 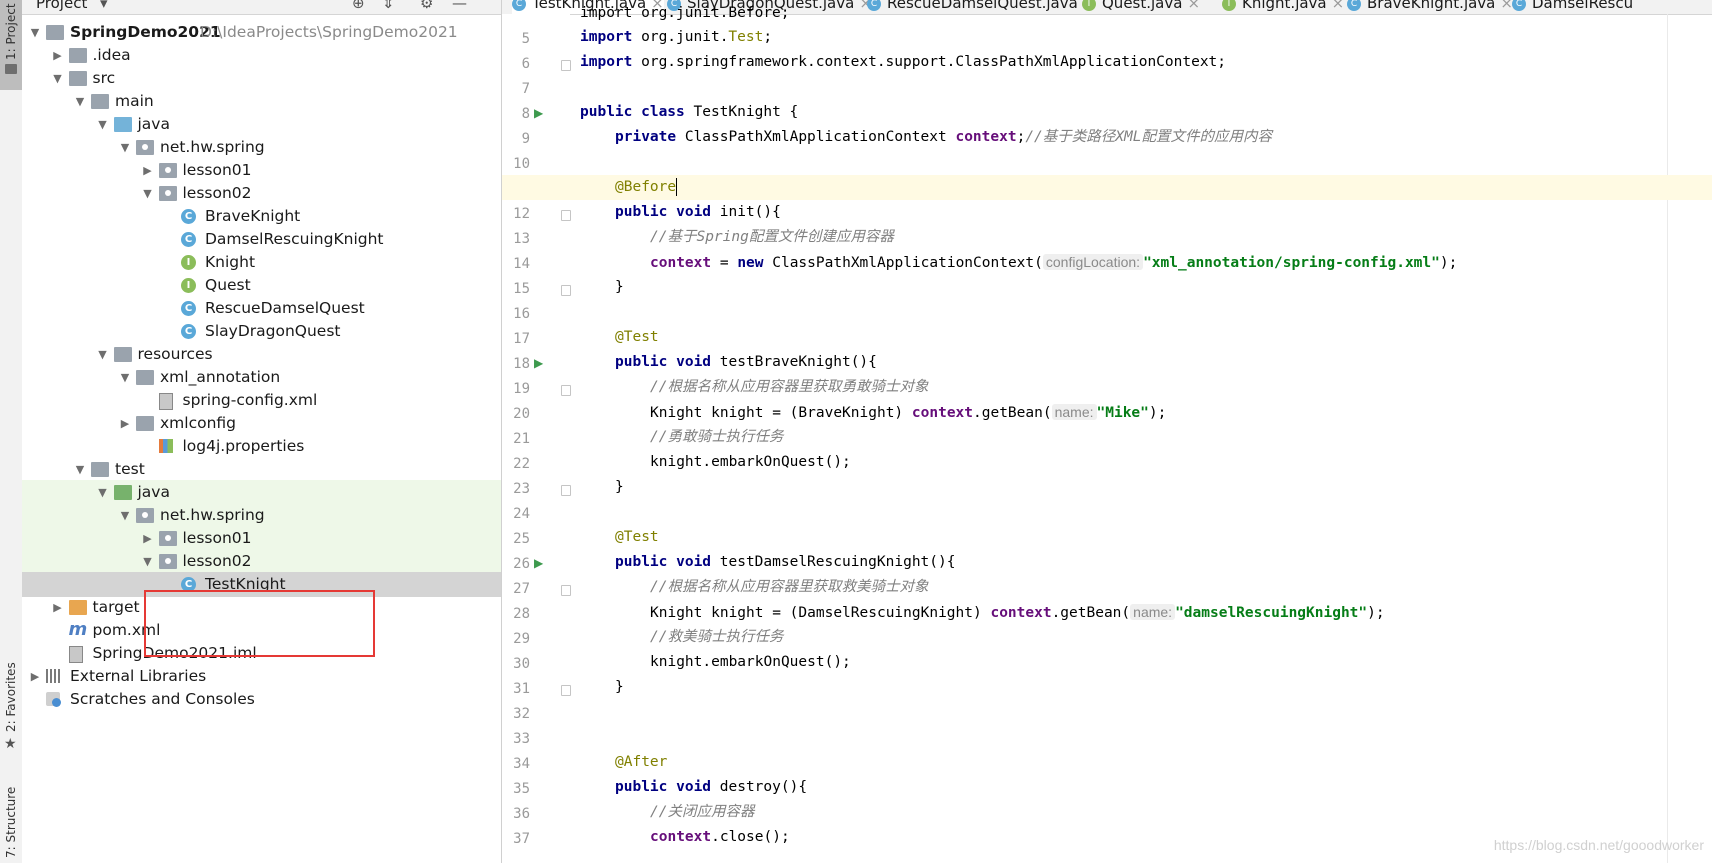 I want to click on code-line: @Before, so click(x=646, y=187).